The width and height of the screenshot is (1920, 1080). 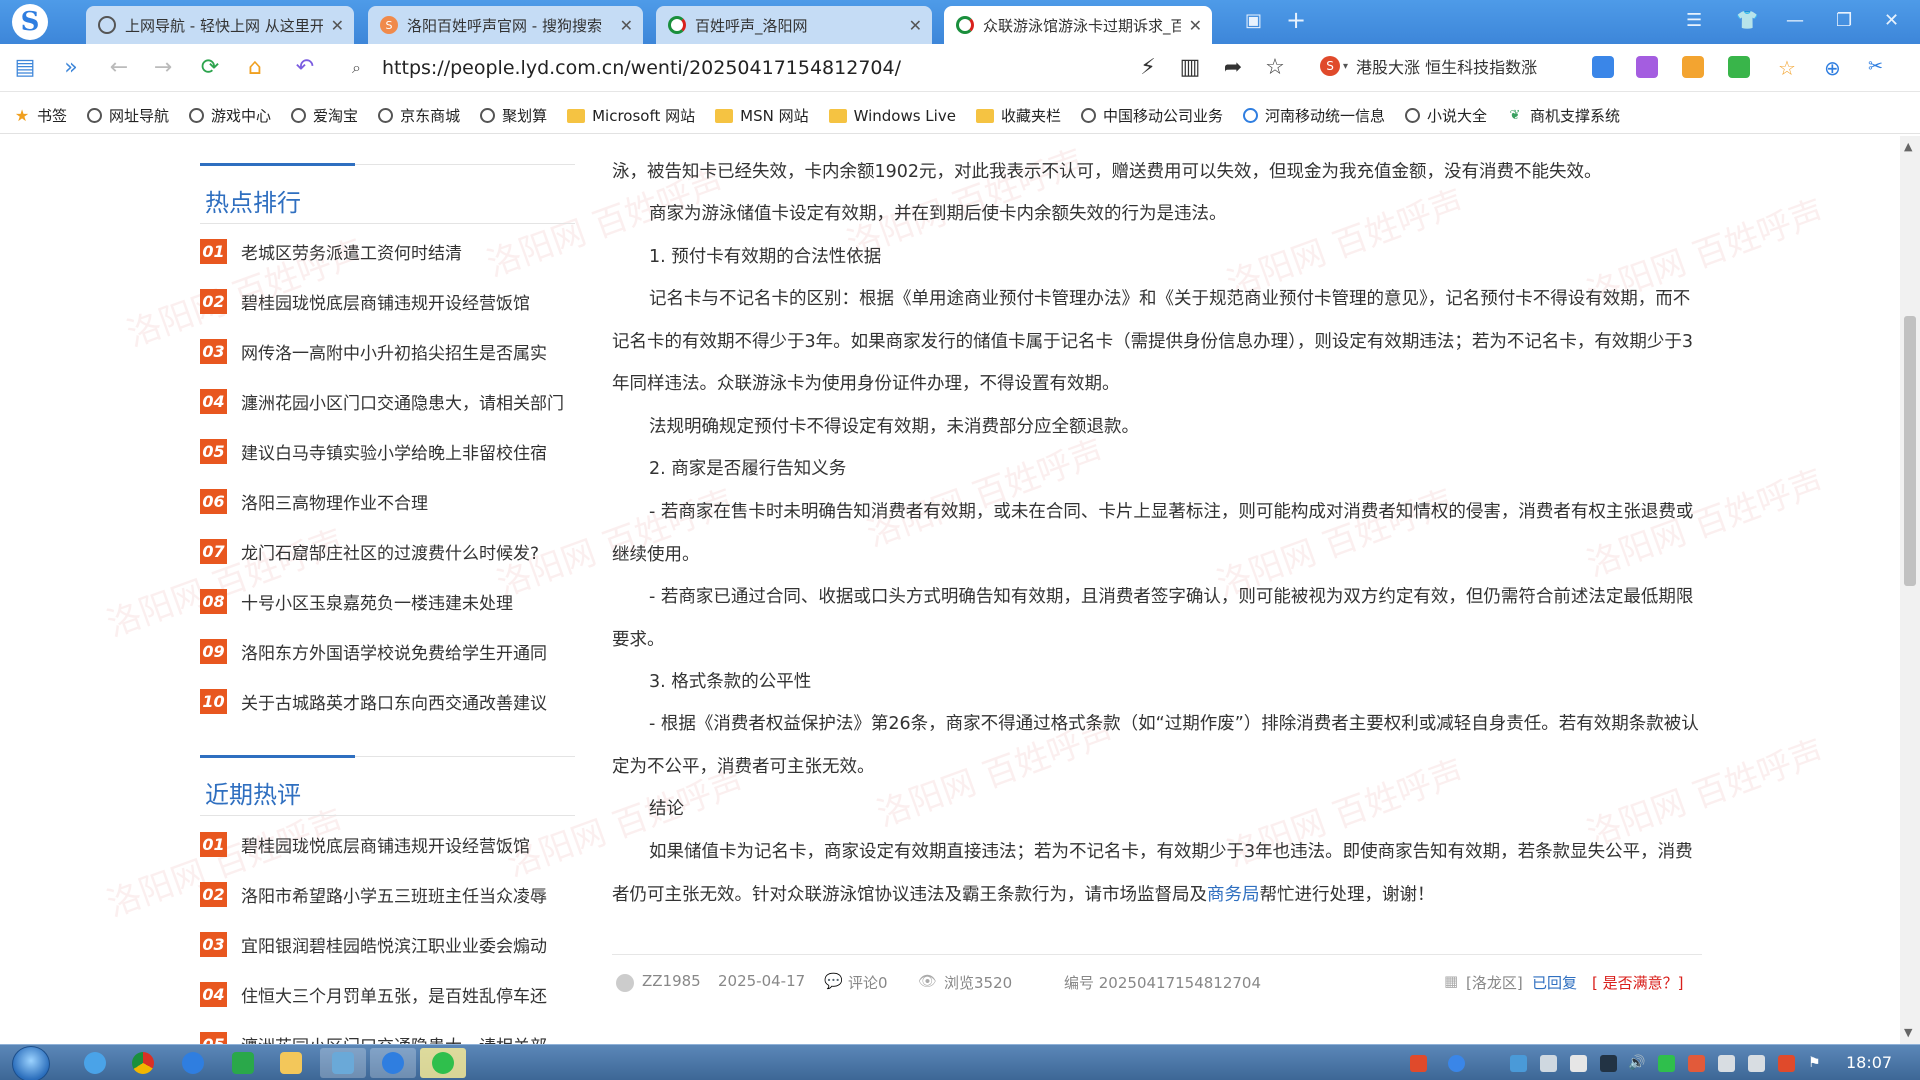 I want to click on lightning-icon: ⚡, so click(x=1148, y=68).